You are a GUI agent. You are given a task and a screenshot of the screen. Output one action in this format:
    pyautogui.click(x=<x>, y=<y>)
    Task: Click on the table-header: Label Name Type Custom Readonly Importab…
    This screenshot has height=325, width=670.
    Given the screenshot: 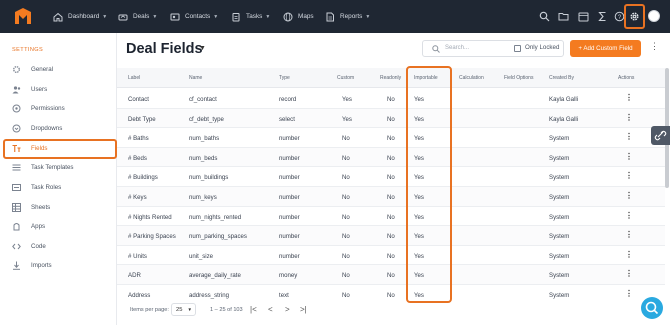 What is the action you would take?
    pyautogui.click(x=391, y=78)
    